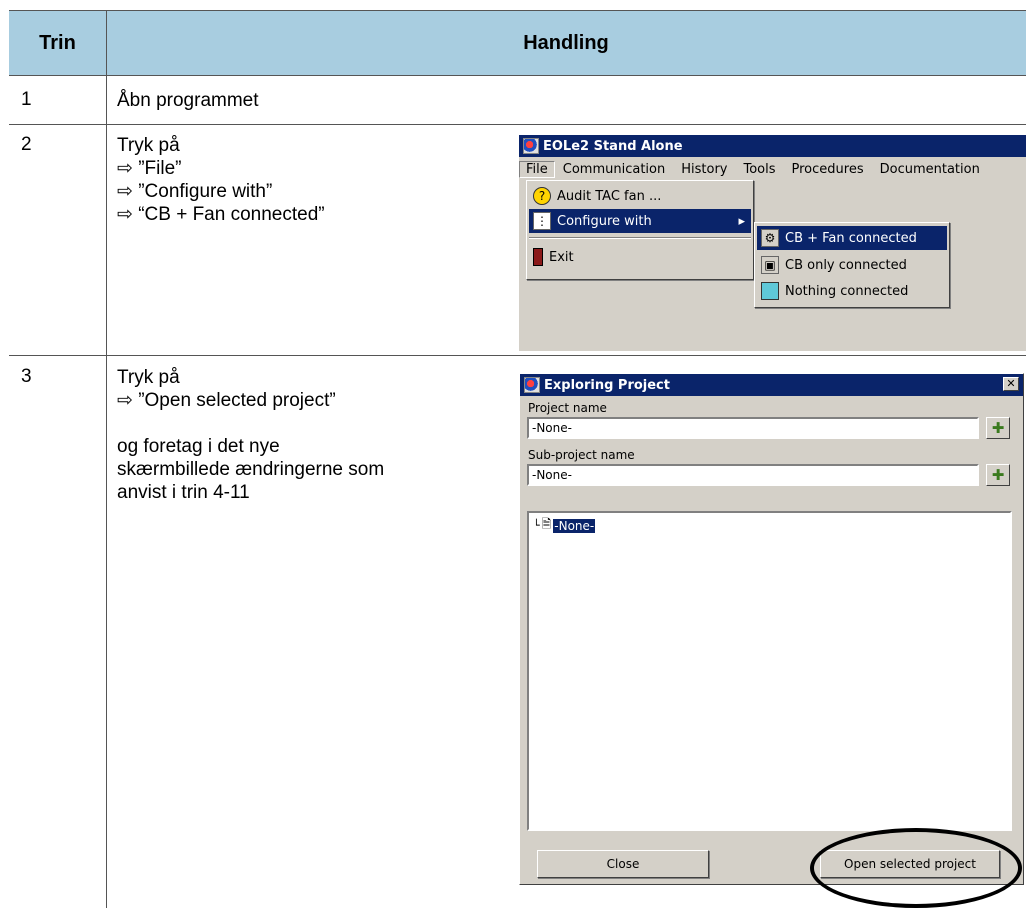  Describe the element at coordinates (574, 525) in the screenshot. I see `tree-item-label: -None-` at that location.